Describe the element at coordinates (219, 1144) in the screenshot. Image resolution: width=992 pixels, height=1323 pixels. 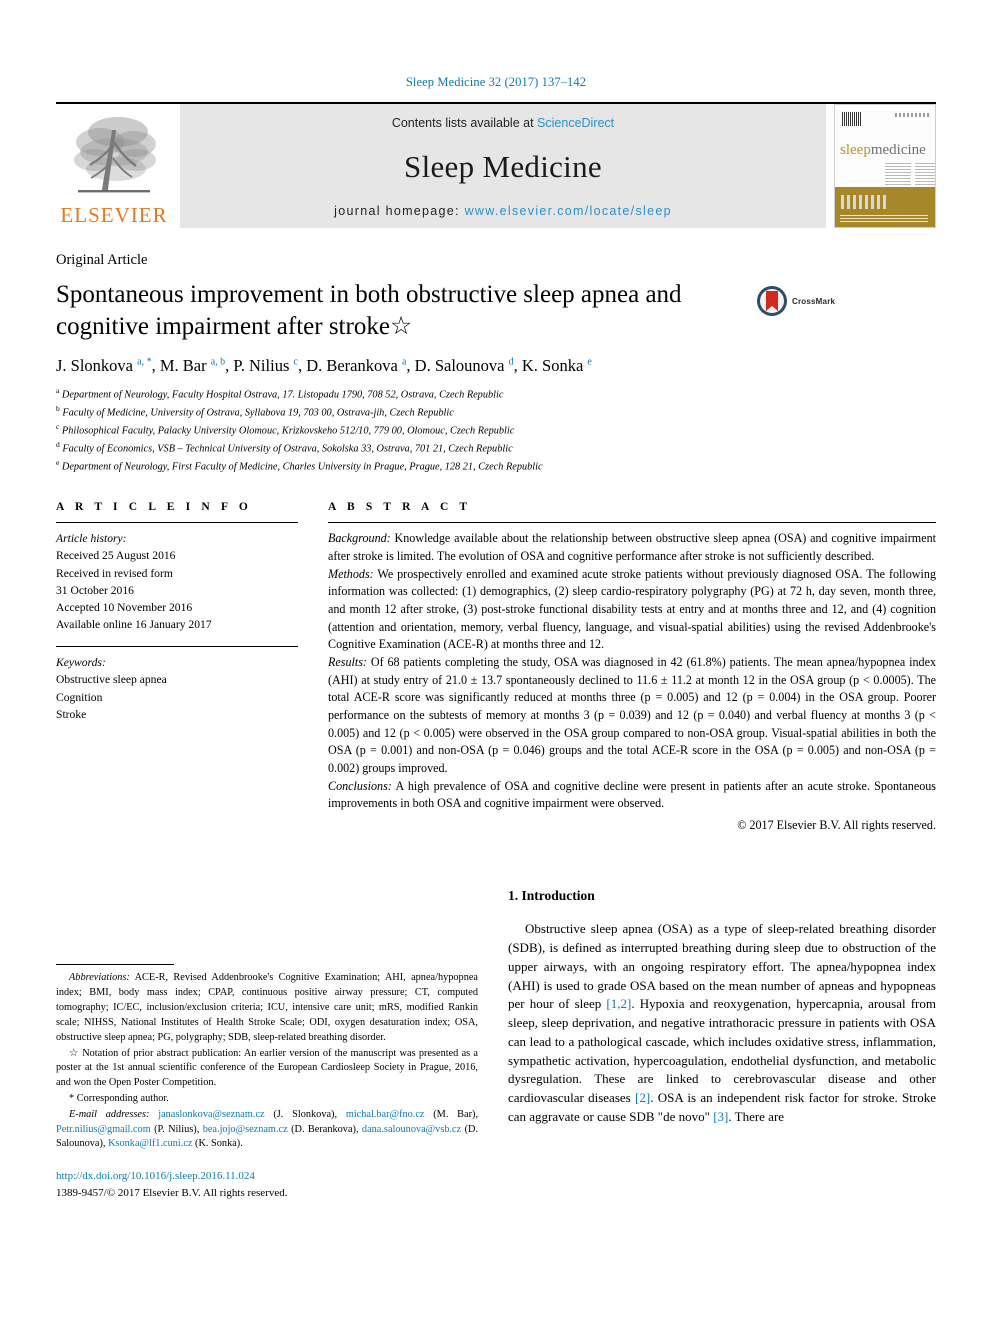
I see `email-owner: (K. Sonka).` at that location.